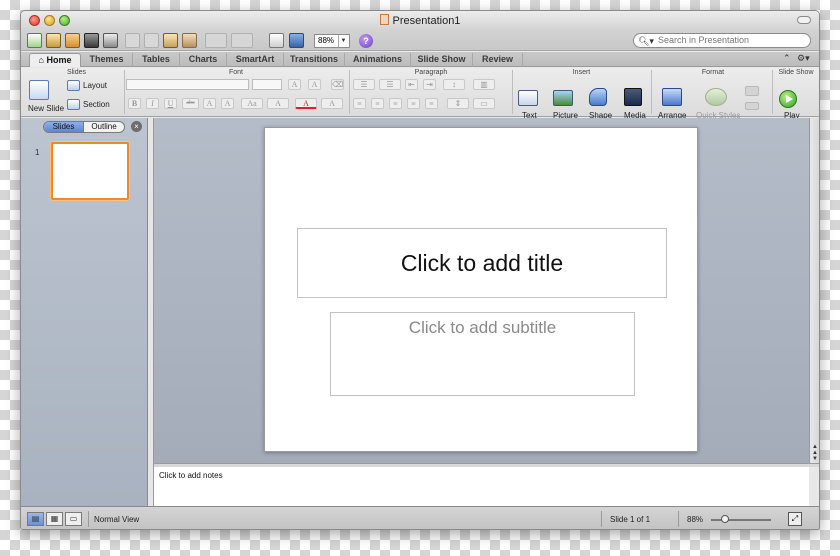 The image size is (840, 556). Describe the element at coordinates (95, 85) in the screenshot. I see `layout-button: Layout` at that location.